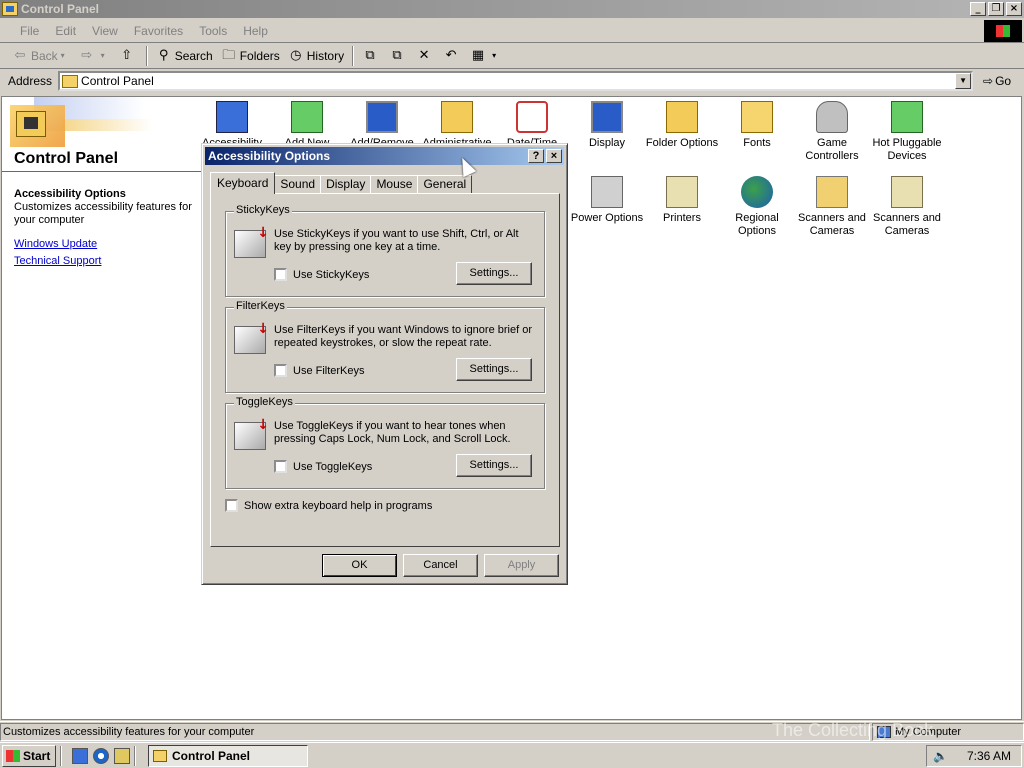 This screenshot has width=1024, height=768. What do you see at coordinates (382, 117) in the screenshot?
I see `add-remove-icon` at bounding box center [382, 117].